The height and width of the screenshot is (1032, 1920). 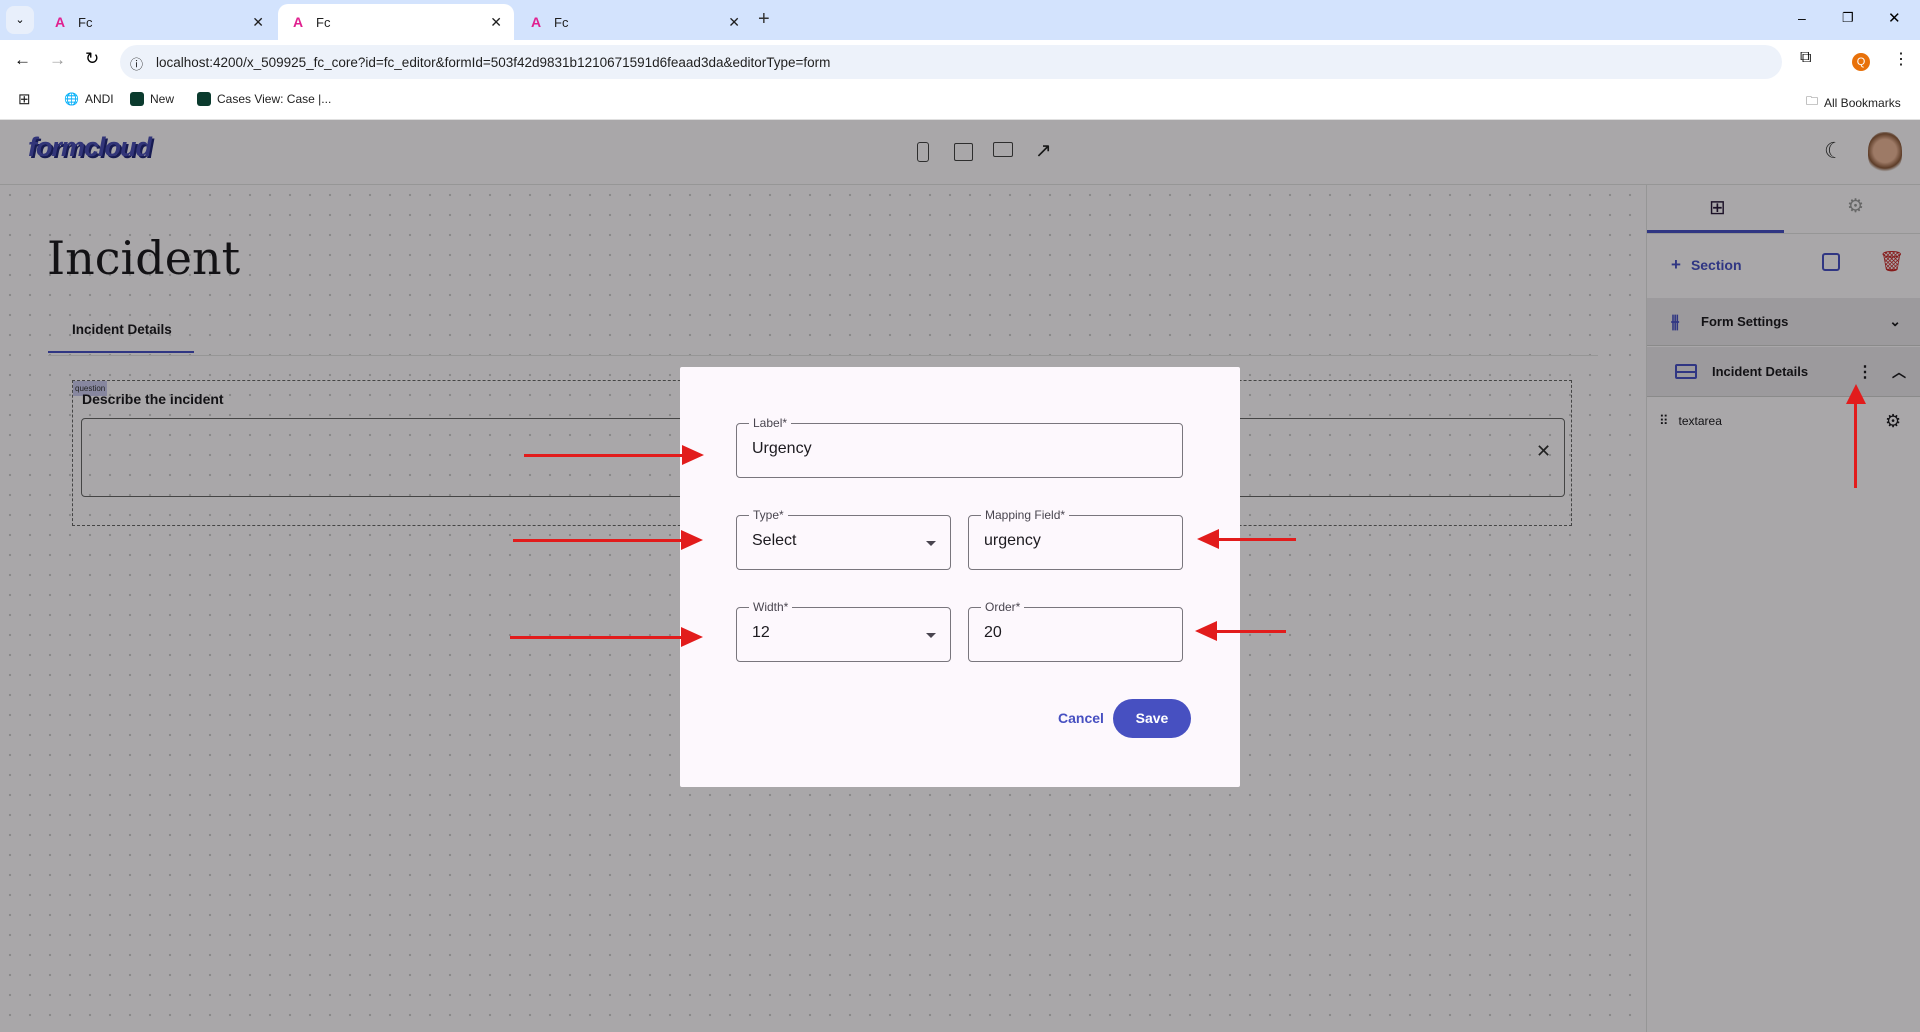 I want to click on all-bookmarks: 🗀 All Bookmarks, so click(x=1853, y=102).